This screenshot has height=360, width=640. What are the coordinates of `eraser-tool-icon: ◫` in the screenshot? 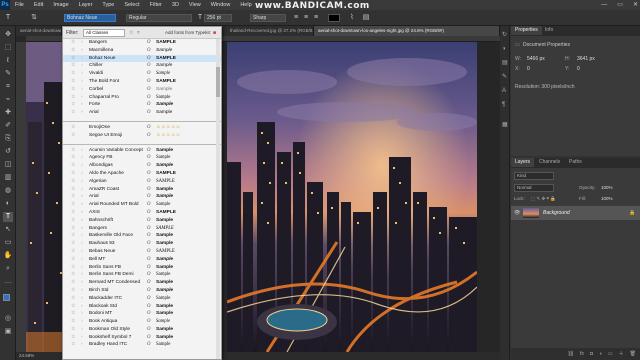 It's located at (8, 165).